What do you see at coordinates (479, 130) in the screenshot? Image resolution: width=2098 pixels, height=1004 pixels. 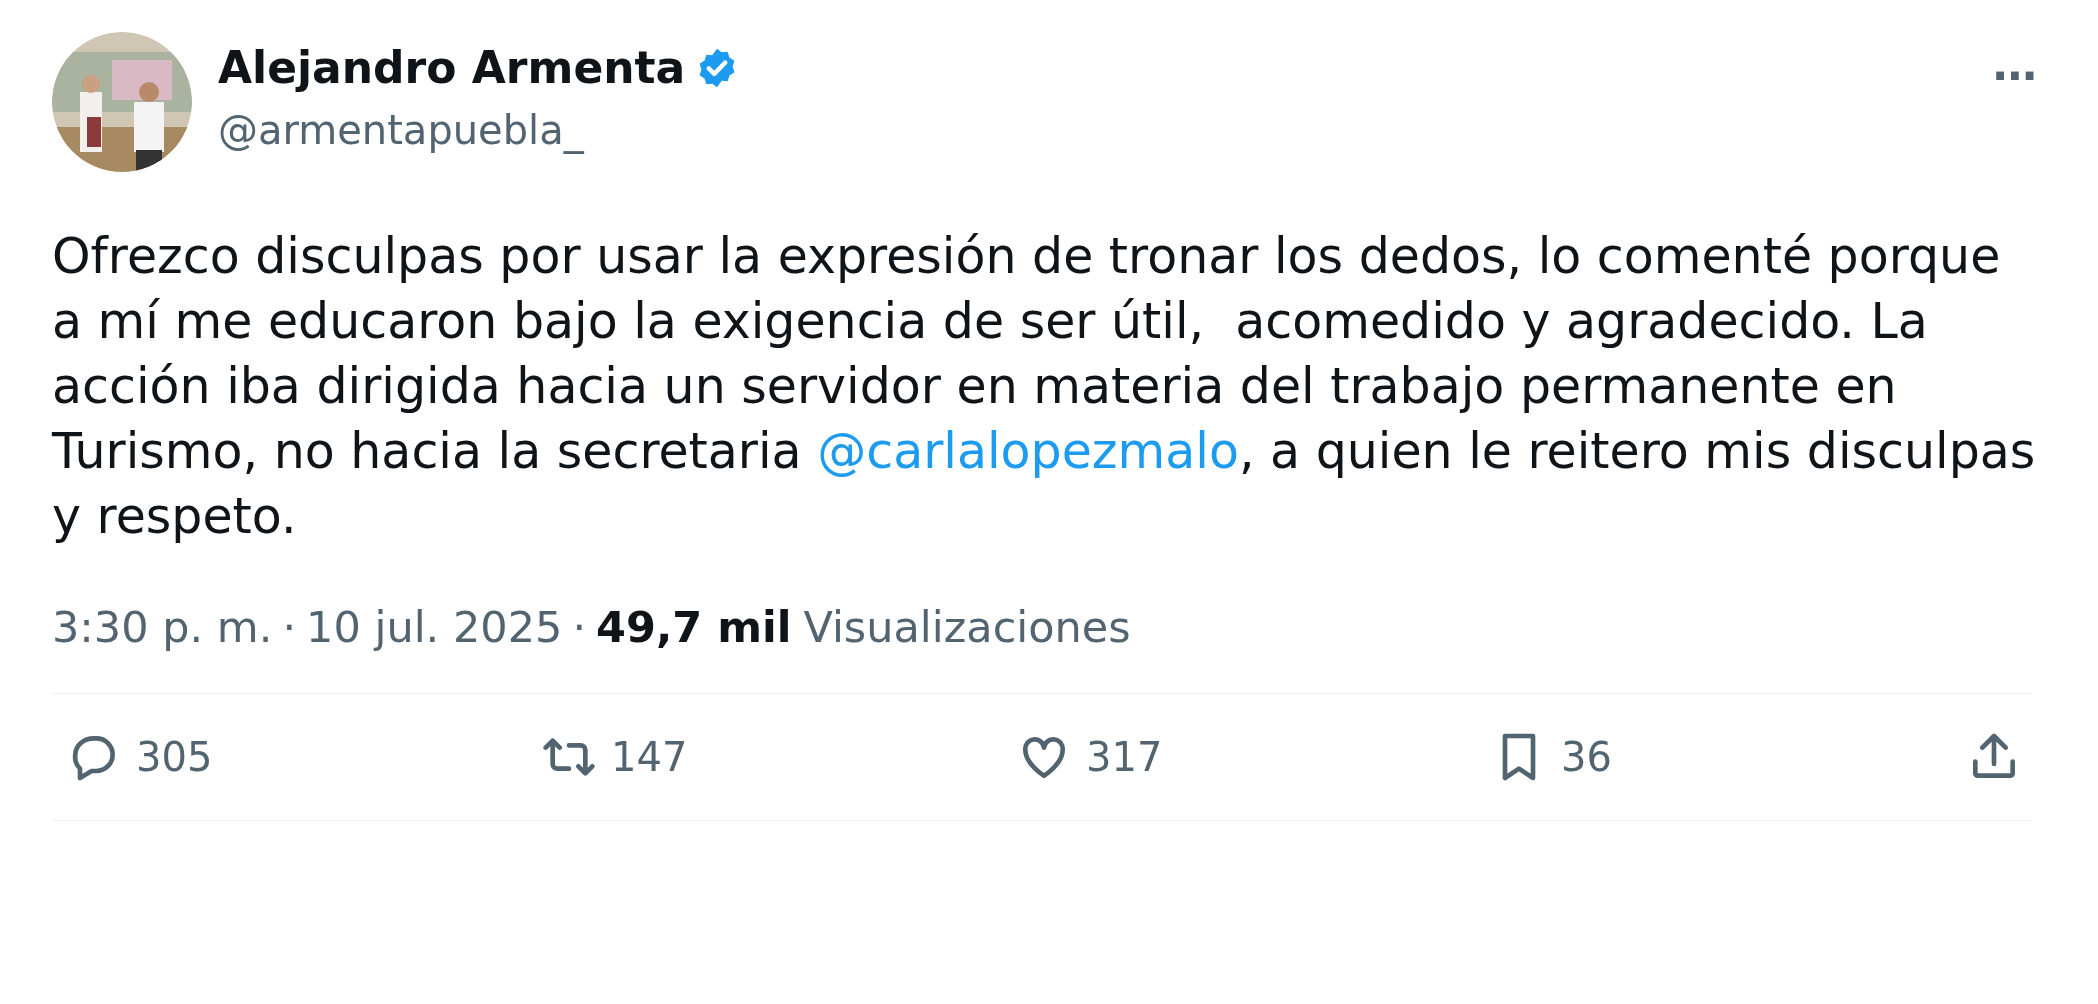 I see `author-handle: @armentapuebla_` at bounding box center [479, 130].